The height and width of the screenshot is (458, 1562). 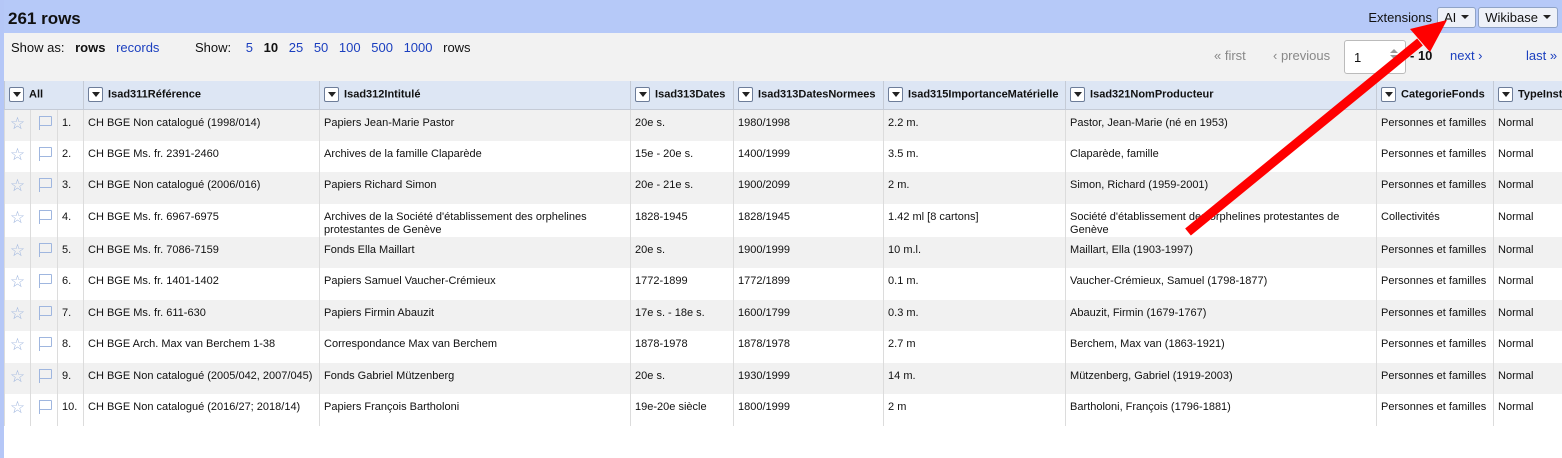 I want to click on page-size-1000: 1000, so click(x=418, y=47).